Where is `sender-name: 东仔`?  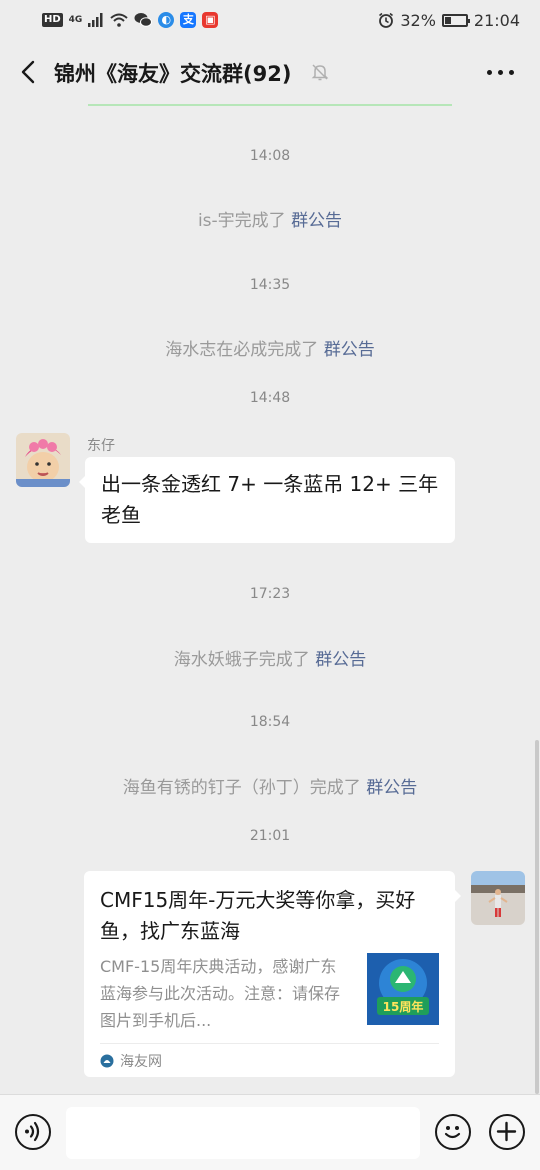 sender-name: 东仔 is located at coordinates (101, 446).